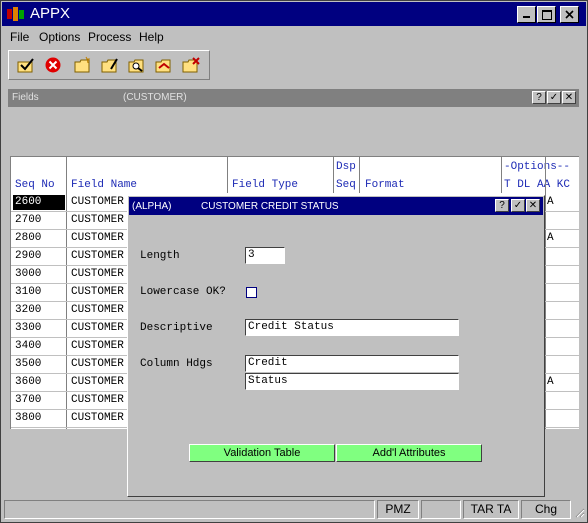 The image size is (588, 523). I want to click on seq-no-cell: 3800, so click(39, 418).